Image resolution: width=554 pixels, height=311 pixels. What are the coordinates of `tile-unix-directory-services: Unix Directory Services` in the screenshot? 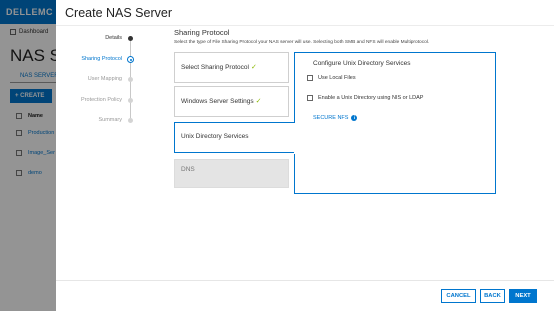 It's located at (234, 137).